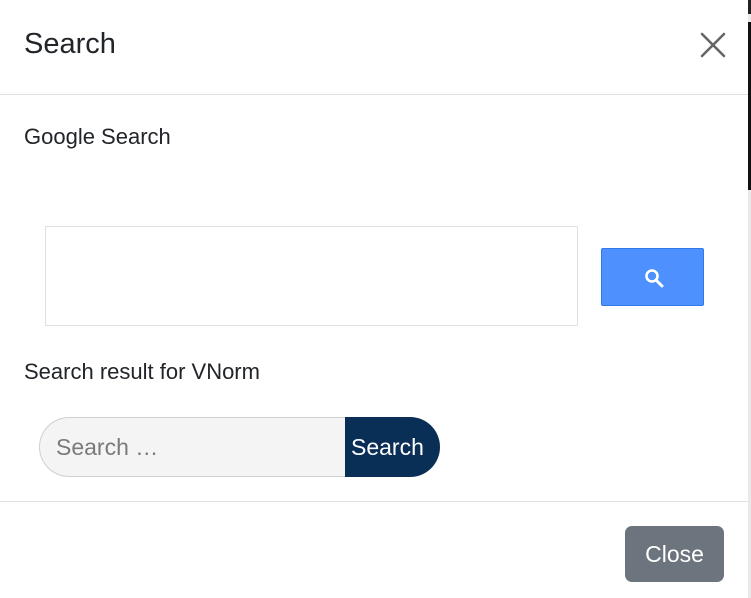 The height and width of the screenshot is (598, 751). I want to click on search-icon, so click(654, 278).